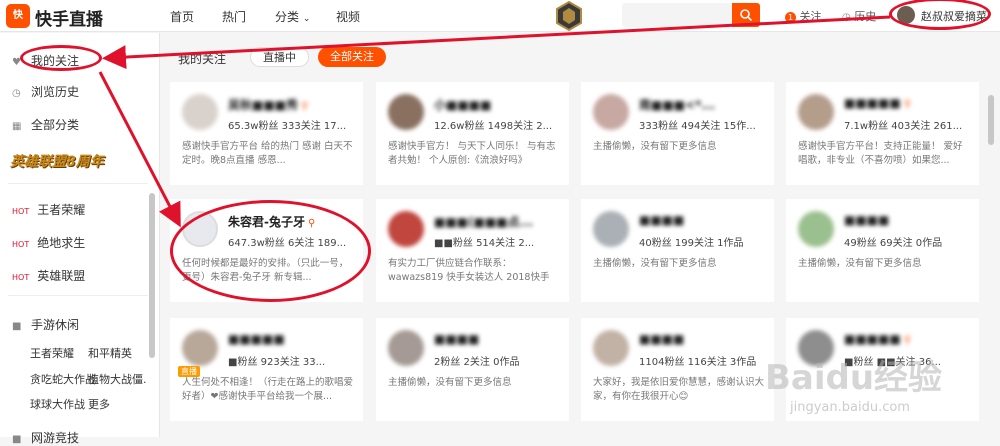 This screenshot has height=446, width=1000. I want to click on nav-home: 首页, so click(182, 16).